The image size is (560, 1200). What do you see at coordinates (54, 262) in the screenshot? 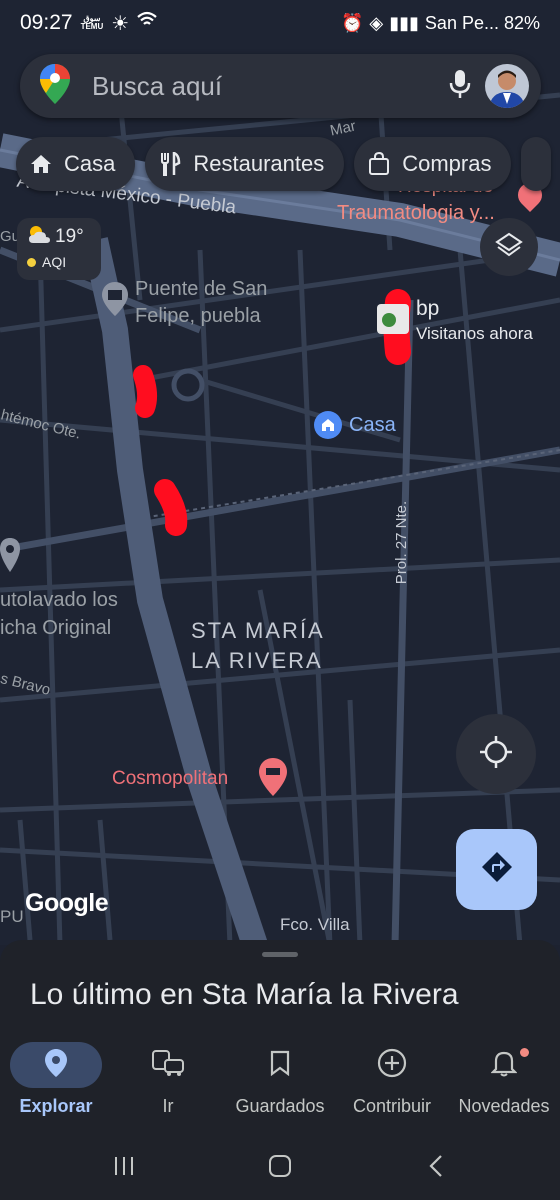
I see `aqi-label: AQI` at bounding box center [54, 262].